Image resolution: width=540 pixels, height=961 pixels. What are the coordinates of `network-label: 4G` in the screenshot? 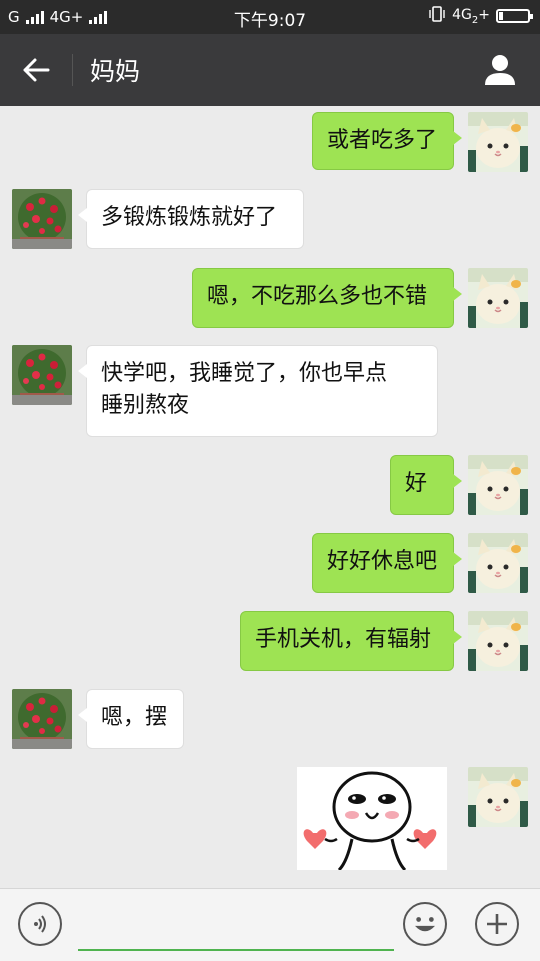 It's located at (462, 14).